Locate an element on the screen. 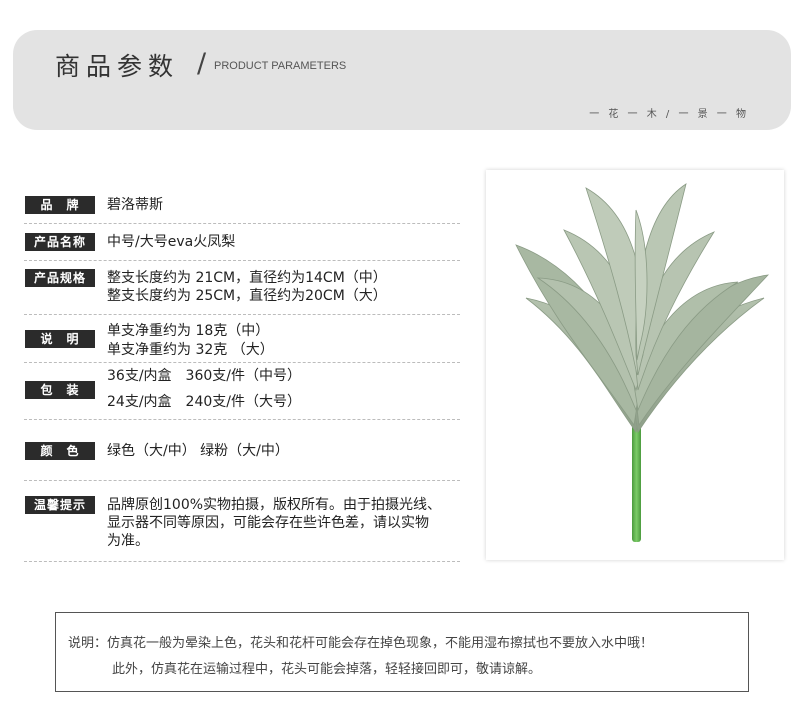 The height and width of the screenshot is (715, 800). header-tagline: 一 花 一 木 / 一 景 一 物 is located at coordinates (669, 114).